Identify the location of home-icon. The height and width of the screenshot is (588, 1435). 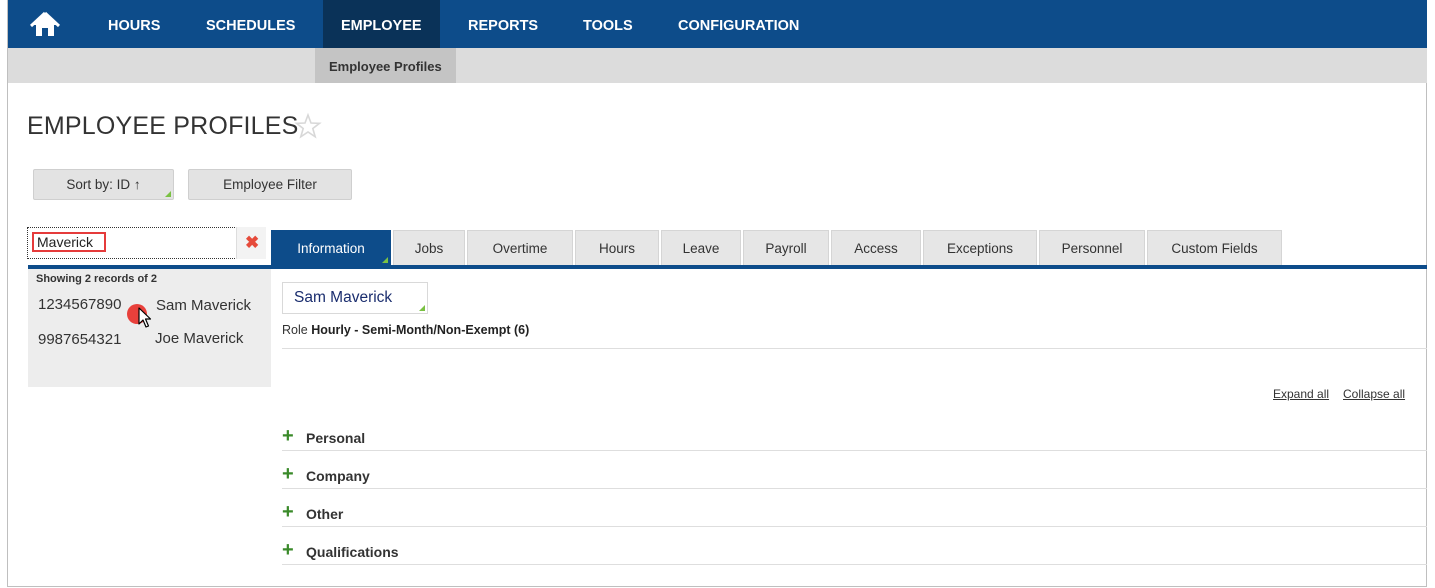
(45, 24).